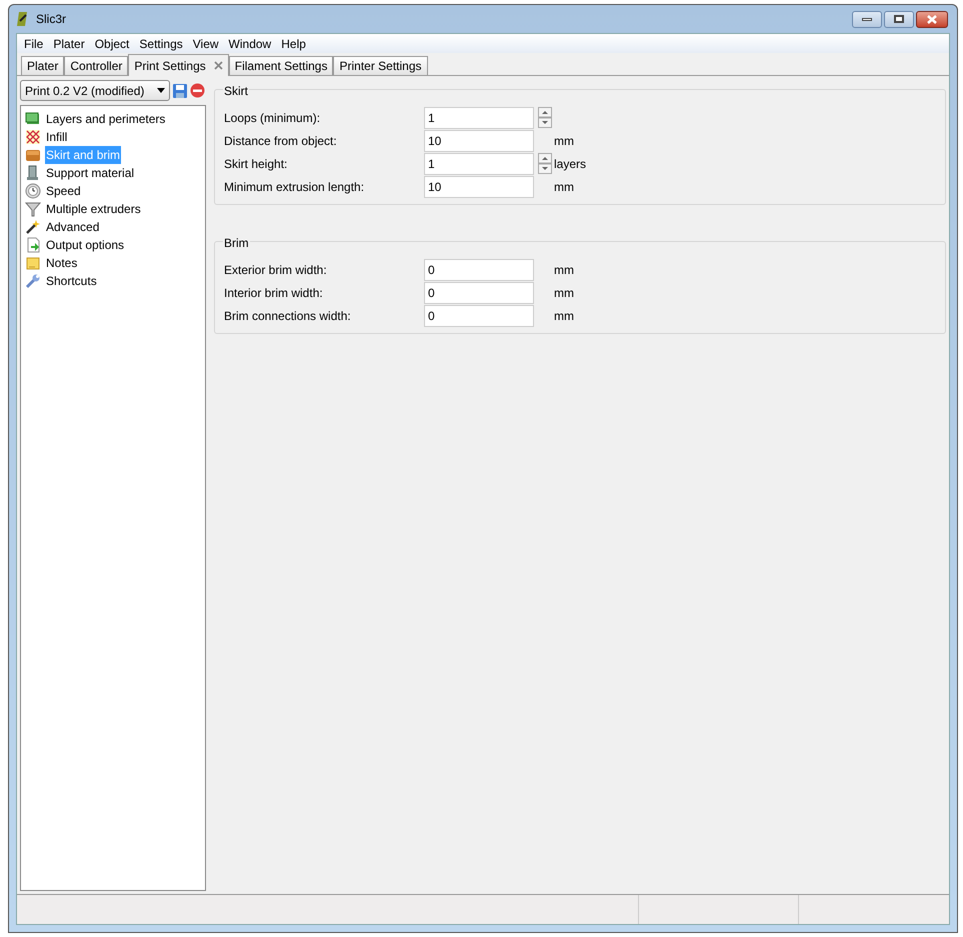  What do you see at coordinates (281, 65) in the screenshot?
I see `tab: Filament Settings` at bounding box center [281, 65].